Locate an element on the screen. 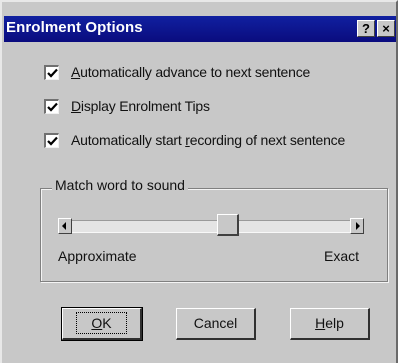 Image resolution: width=400 pixels, height=363 pixels. option-display-tips: Display Enrolment Tips is located at coordinates (127, 106).